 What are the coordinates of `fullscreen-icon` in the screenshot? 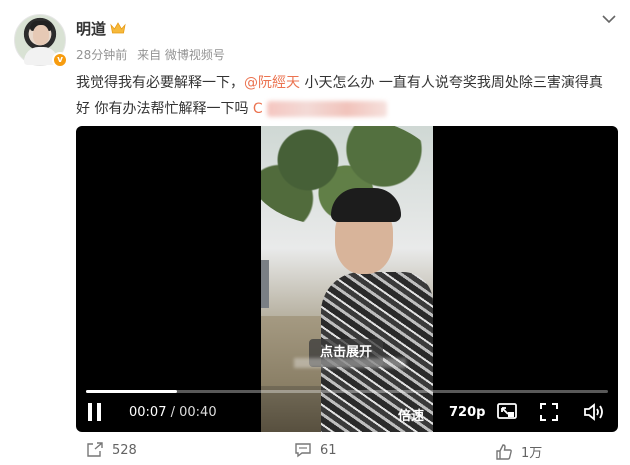 It's located at (549, 412).